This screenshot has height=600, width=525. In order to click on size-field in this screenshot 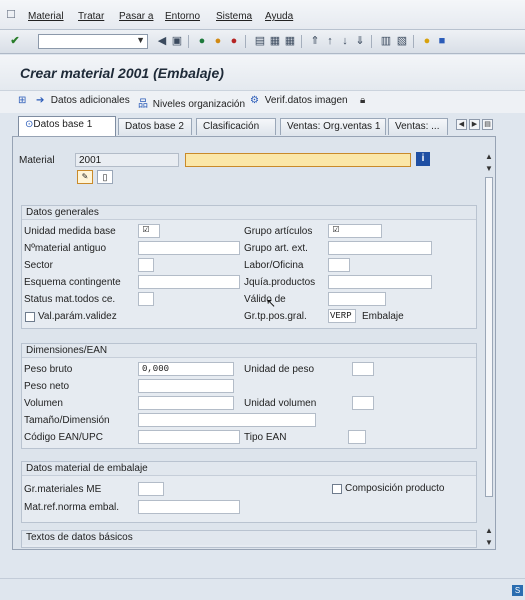, I will do `click(227, 420)`.